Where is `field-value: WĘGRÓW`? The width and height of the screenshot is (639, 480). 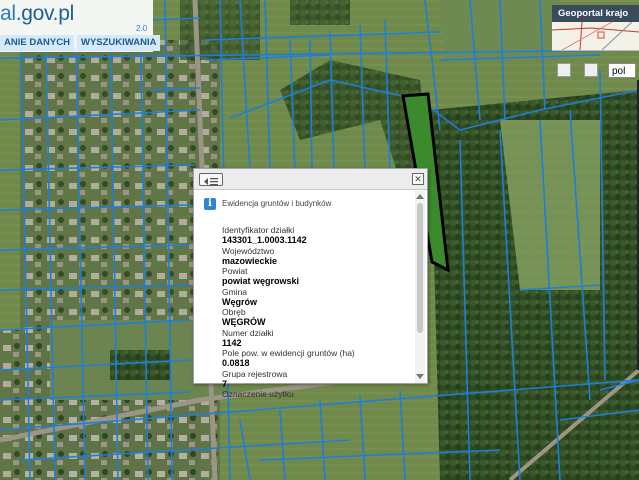
field-value: WĘGRÓW is located at coordinates (244, 322).